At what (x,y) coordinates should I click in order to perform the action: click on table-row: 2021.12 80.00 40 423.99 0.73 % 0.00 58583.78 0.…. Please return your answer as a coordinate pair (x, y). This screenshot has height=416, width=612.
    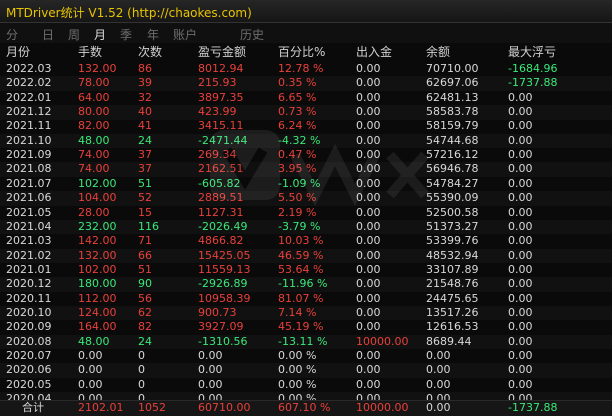
    Looking at the image, I should click on (306, 112).